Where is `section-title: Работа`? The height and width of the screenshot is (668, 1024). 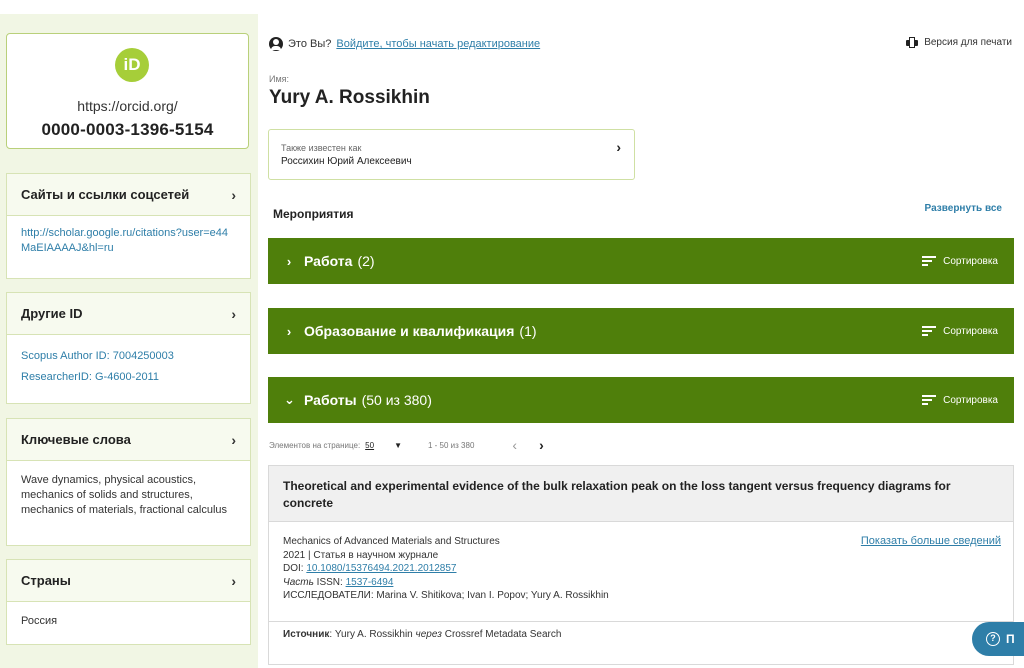
section-title: Работа is located at coordinates (328, 261).